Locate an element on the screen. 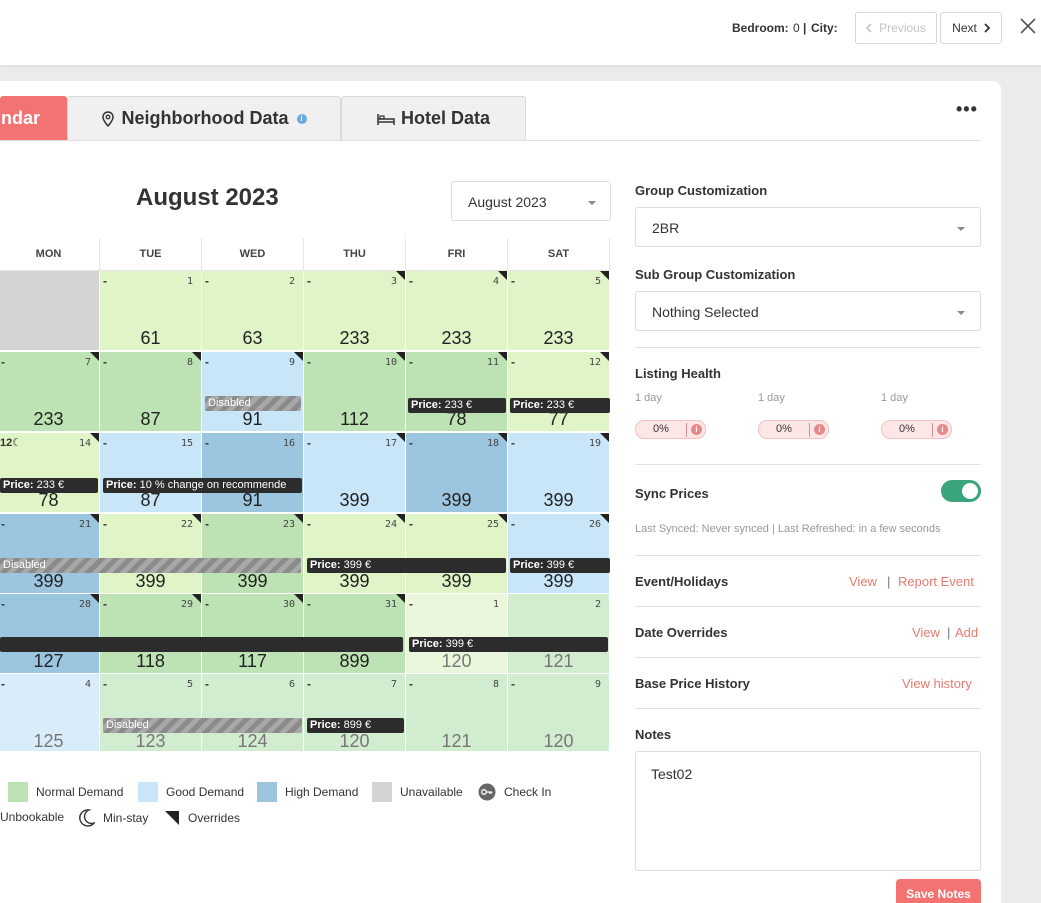 Image resolution: width=1041 pixels, height=903 pixels. events-view-link: View is located at coordinates (863, 581).